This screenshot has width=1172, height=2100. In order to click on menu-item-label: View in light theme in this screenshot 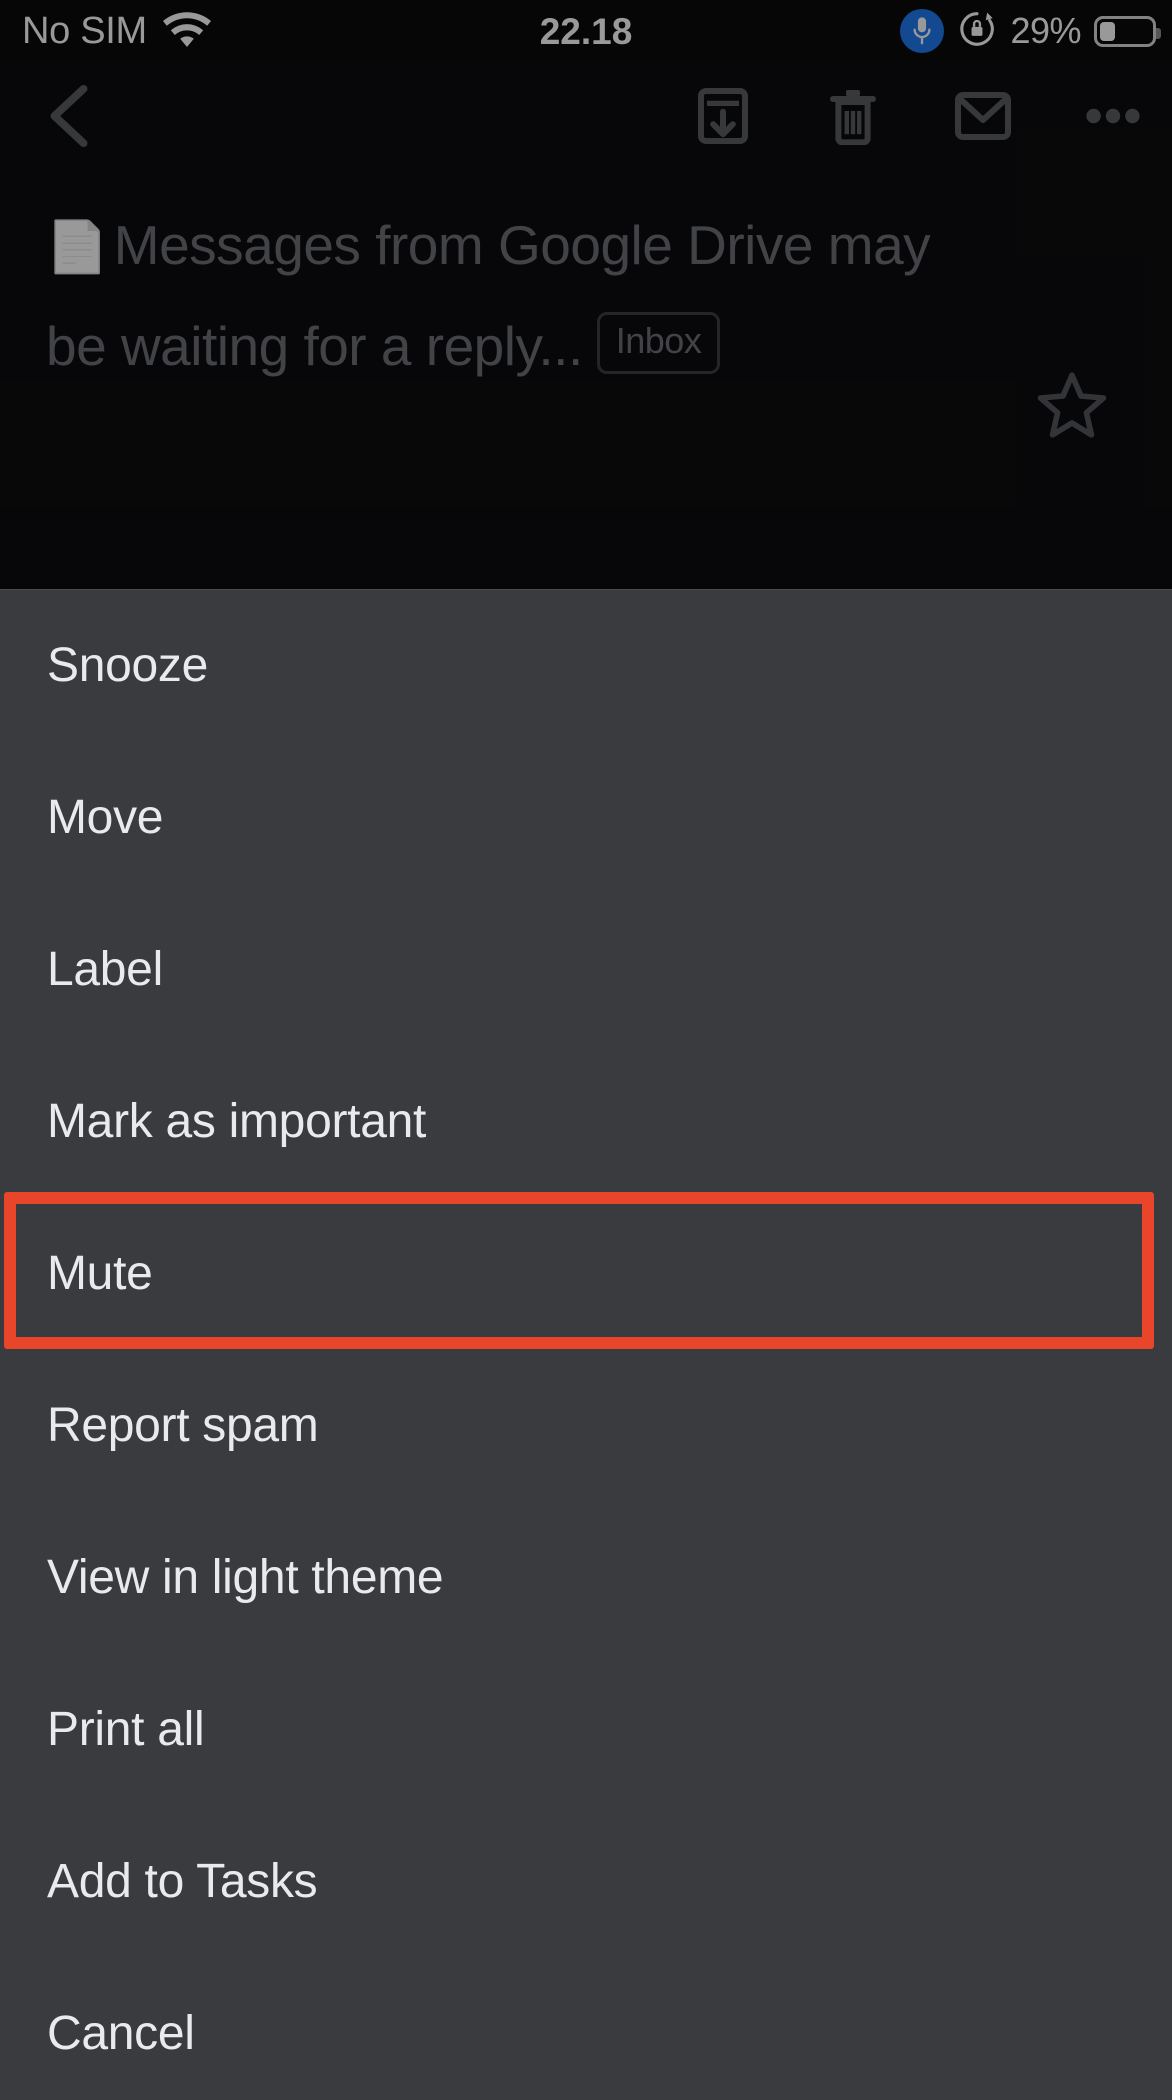, I will do `click(245, 1577)`.